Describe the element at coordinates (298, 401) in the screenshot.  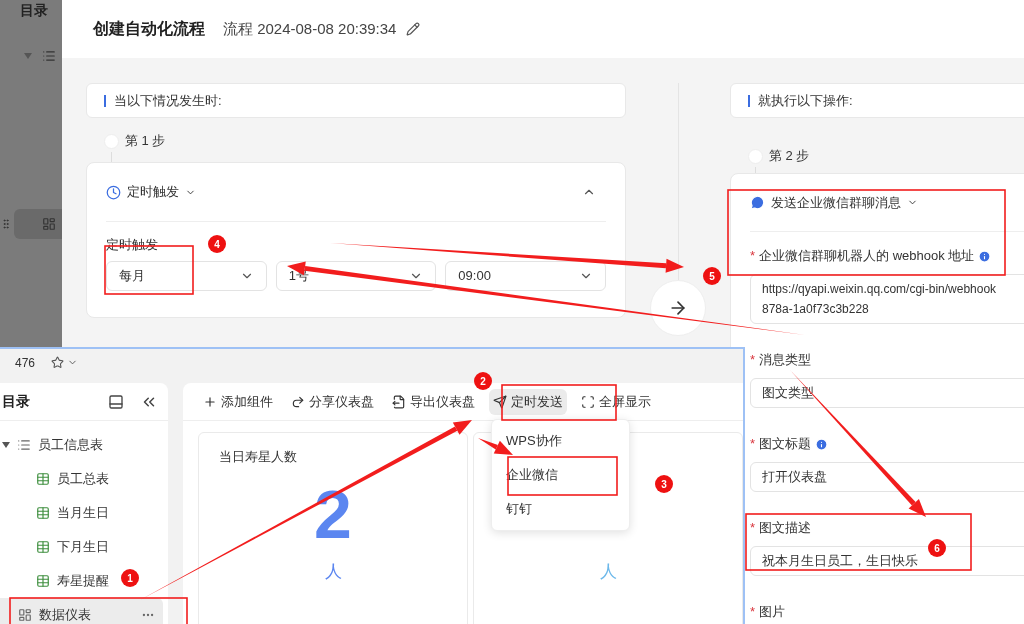
I see `curved-arrow-icon` at that location.